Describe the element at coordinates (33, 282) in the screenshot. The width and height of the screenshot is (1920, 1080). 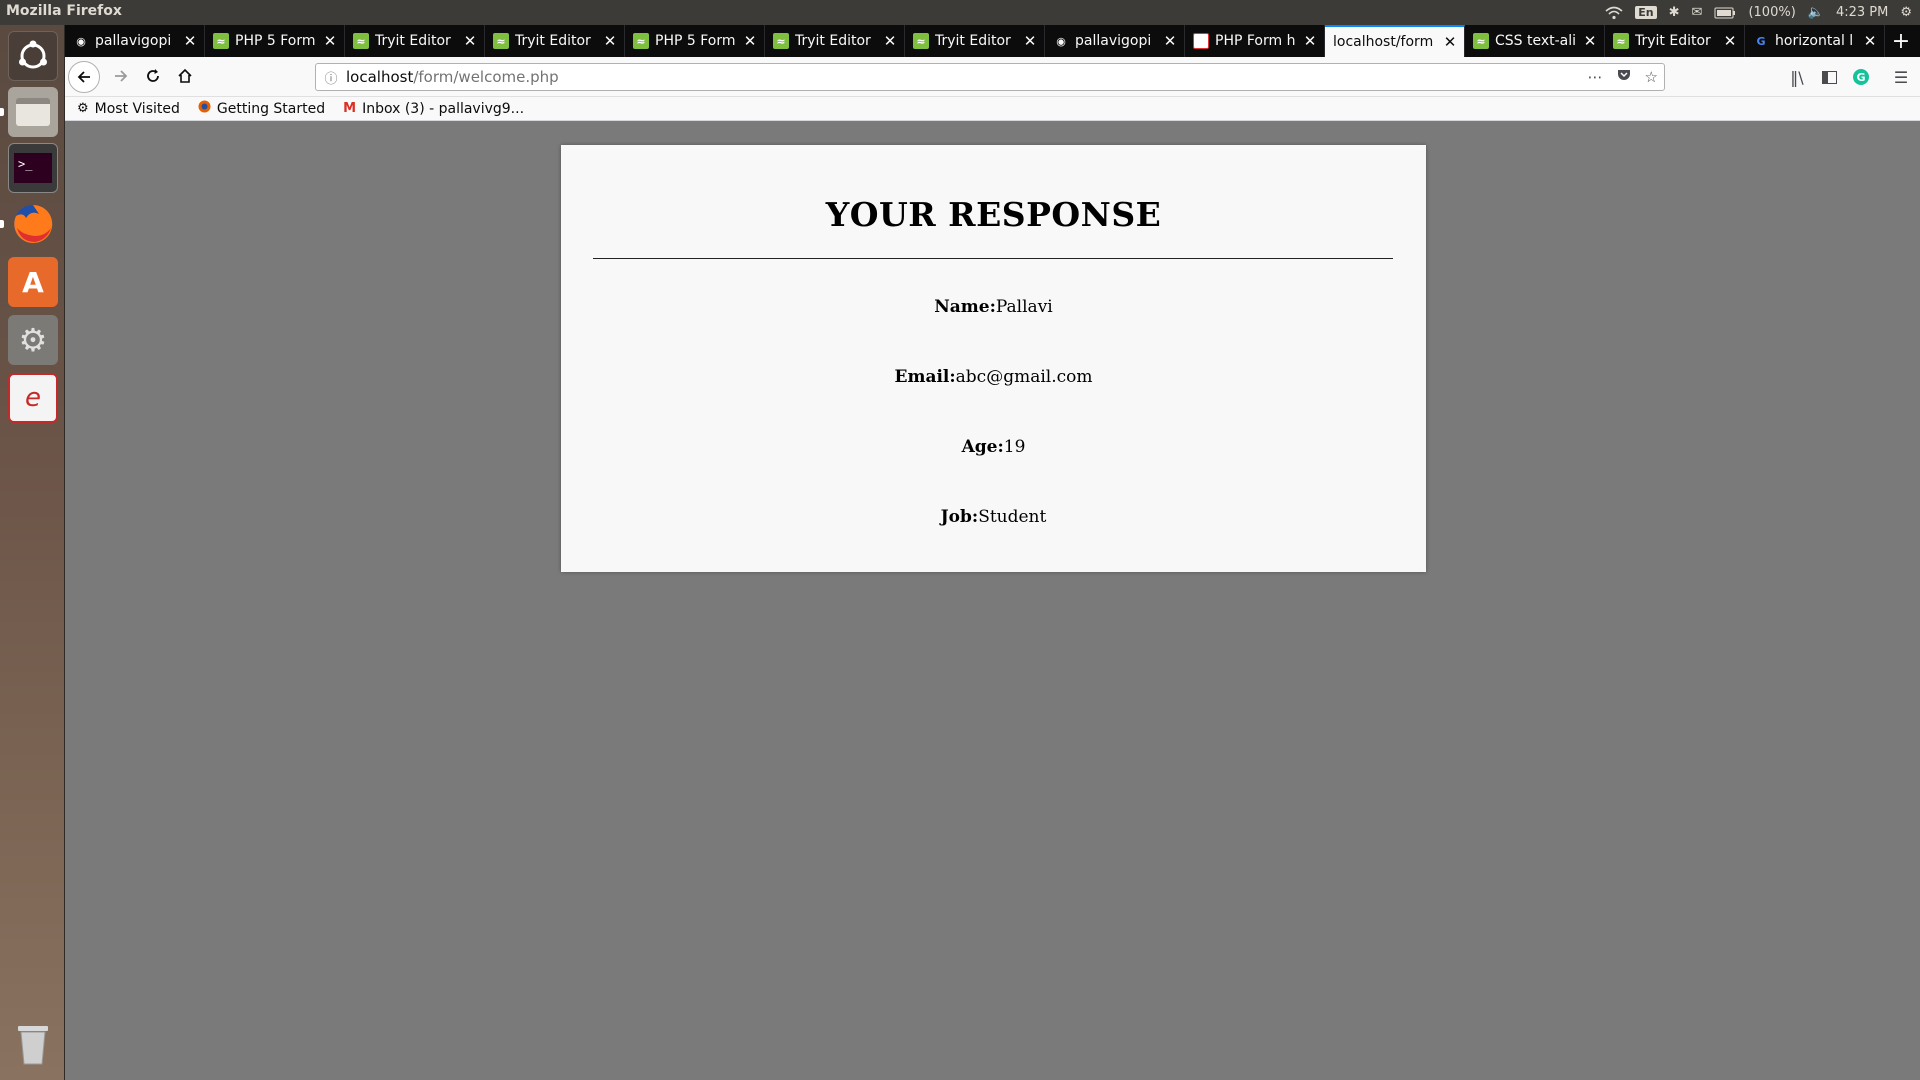
I see `software-center-icon: A` at that location.